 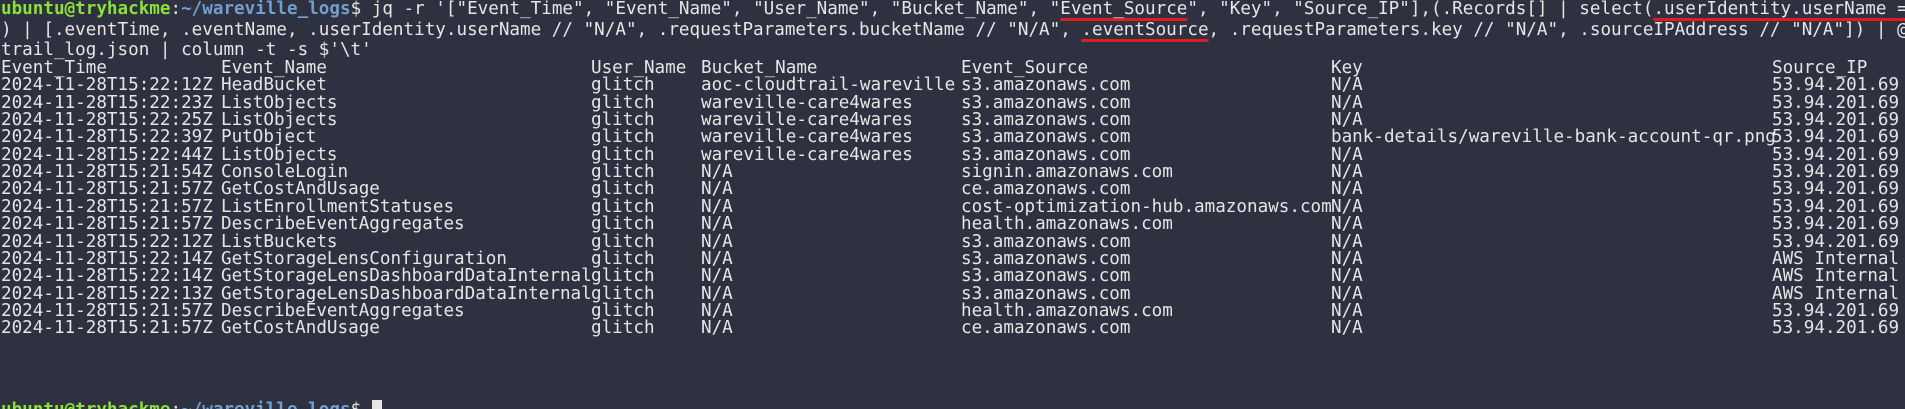 I want to click on event-name-cell: GetCostAndUsage, so click(x=300, y=328).